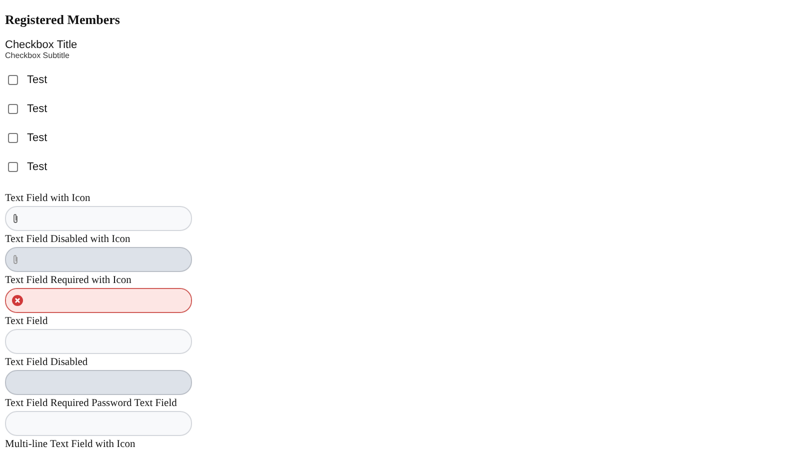 The width and height of the screenshot is (800, 450). Describe the element at coordinates (62, 20) in the screenshot. I see `page-title: Registered Members` at that location.